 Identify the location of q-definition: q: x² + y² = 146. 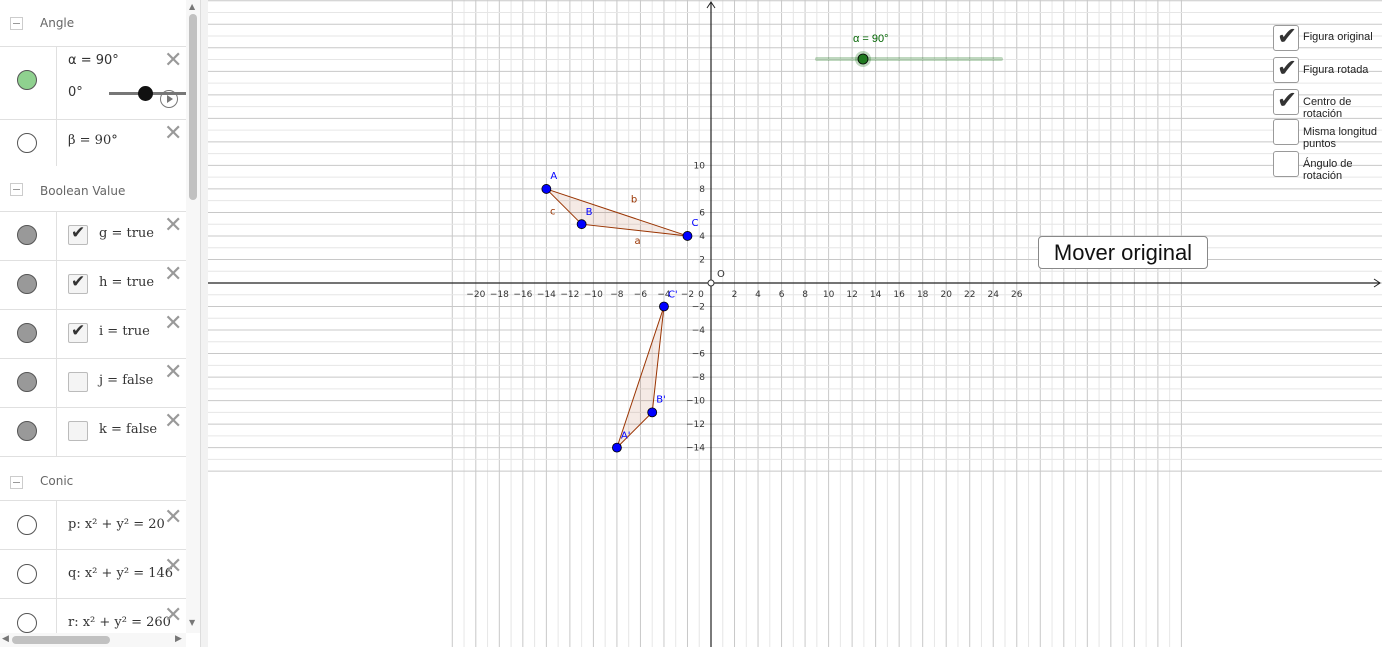
(120, 573).